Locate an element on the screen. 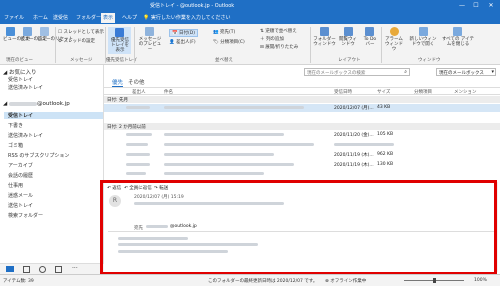 The width and height of the screenshot is (500, 286). message-preview-button: メッセージのプレビュー is located at coordinates (149, 39).